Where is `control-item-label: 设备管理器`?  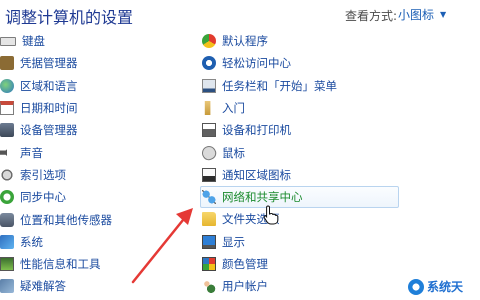 control-item-label: 设备管理器 is located at coordinates (49, 130).